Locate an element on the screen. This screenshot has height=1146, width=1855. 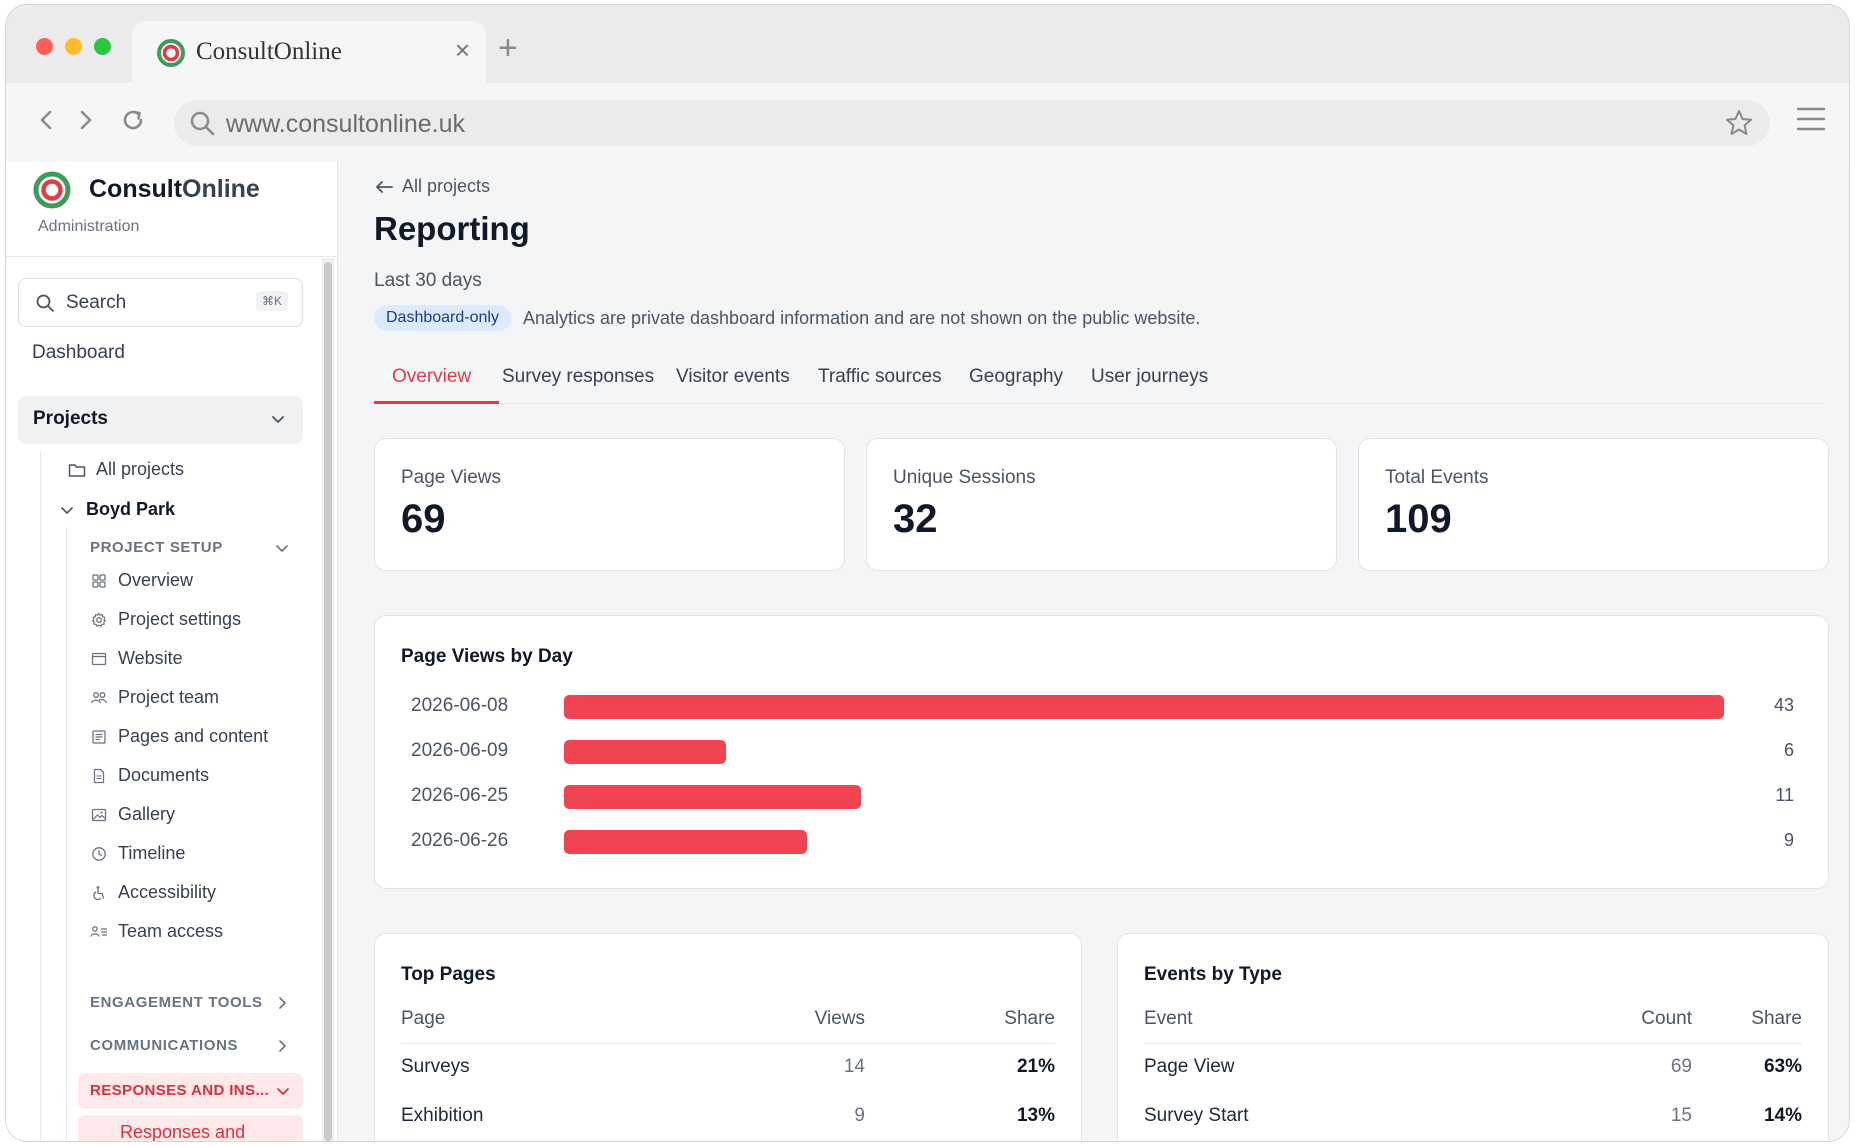
sidebar-item-pages-and-content: Pages and content is located at coordinates (179, 736).